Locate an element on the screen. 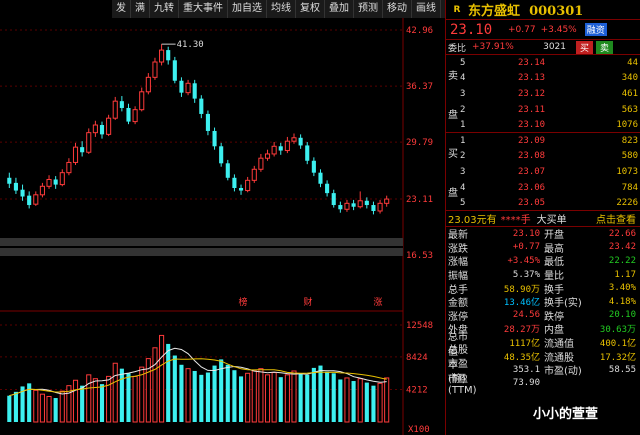  stat-value: 73.90 is located at coordinates (526, 383).